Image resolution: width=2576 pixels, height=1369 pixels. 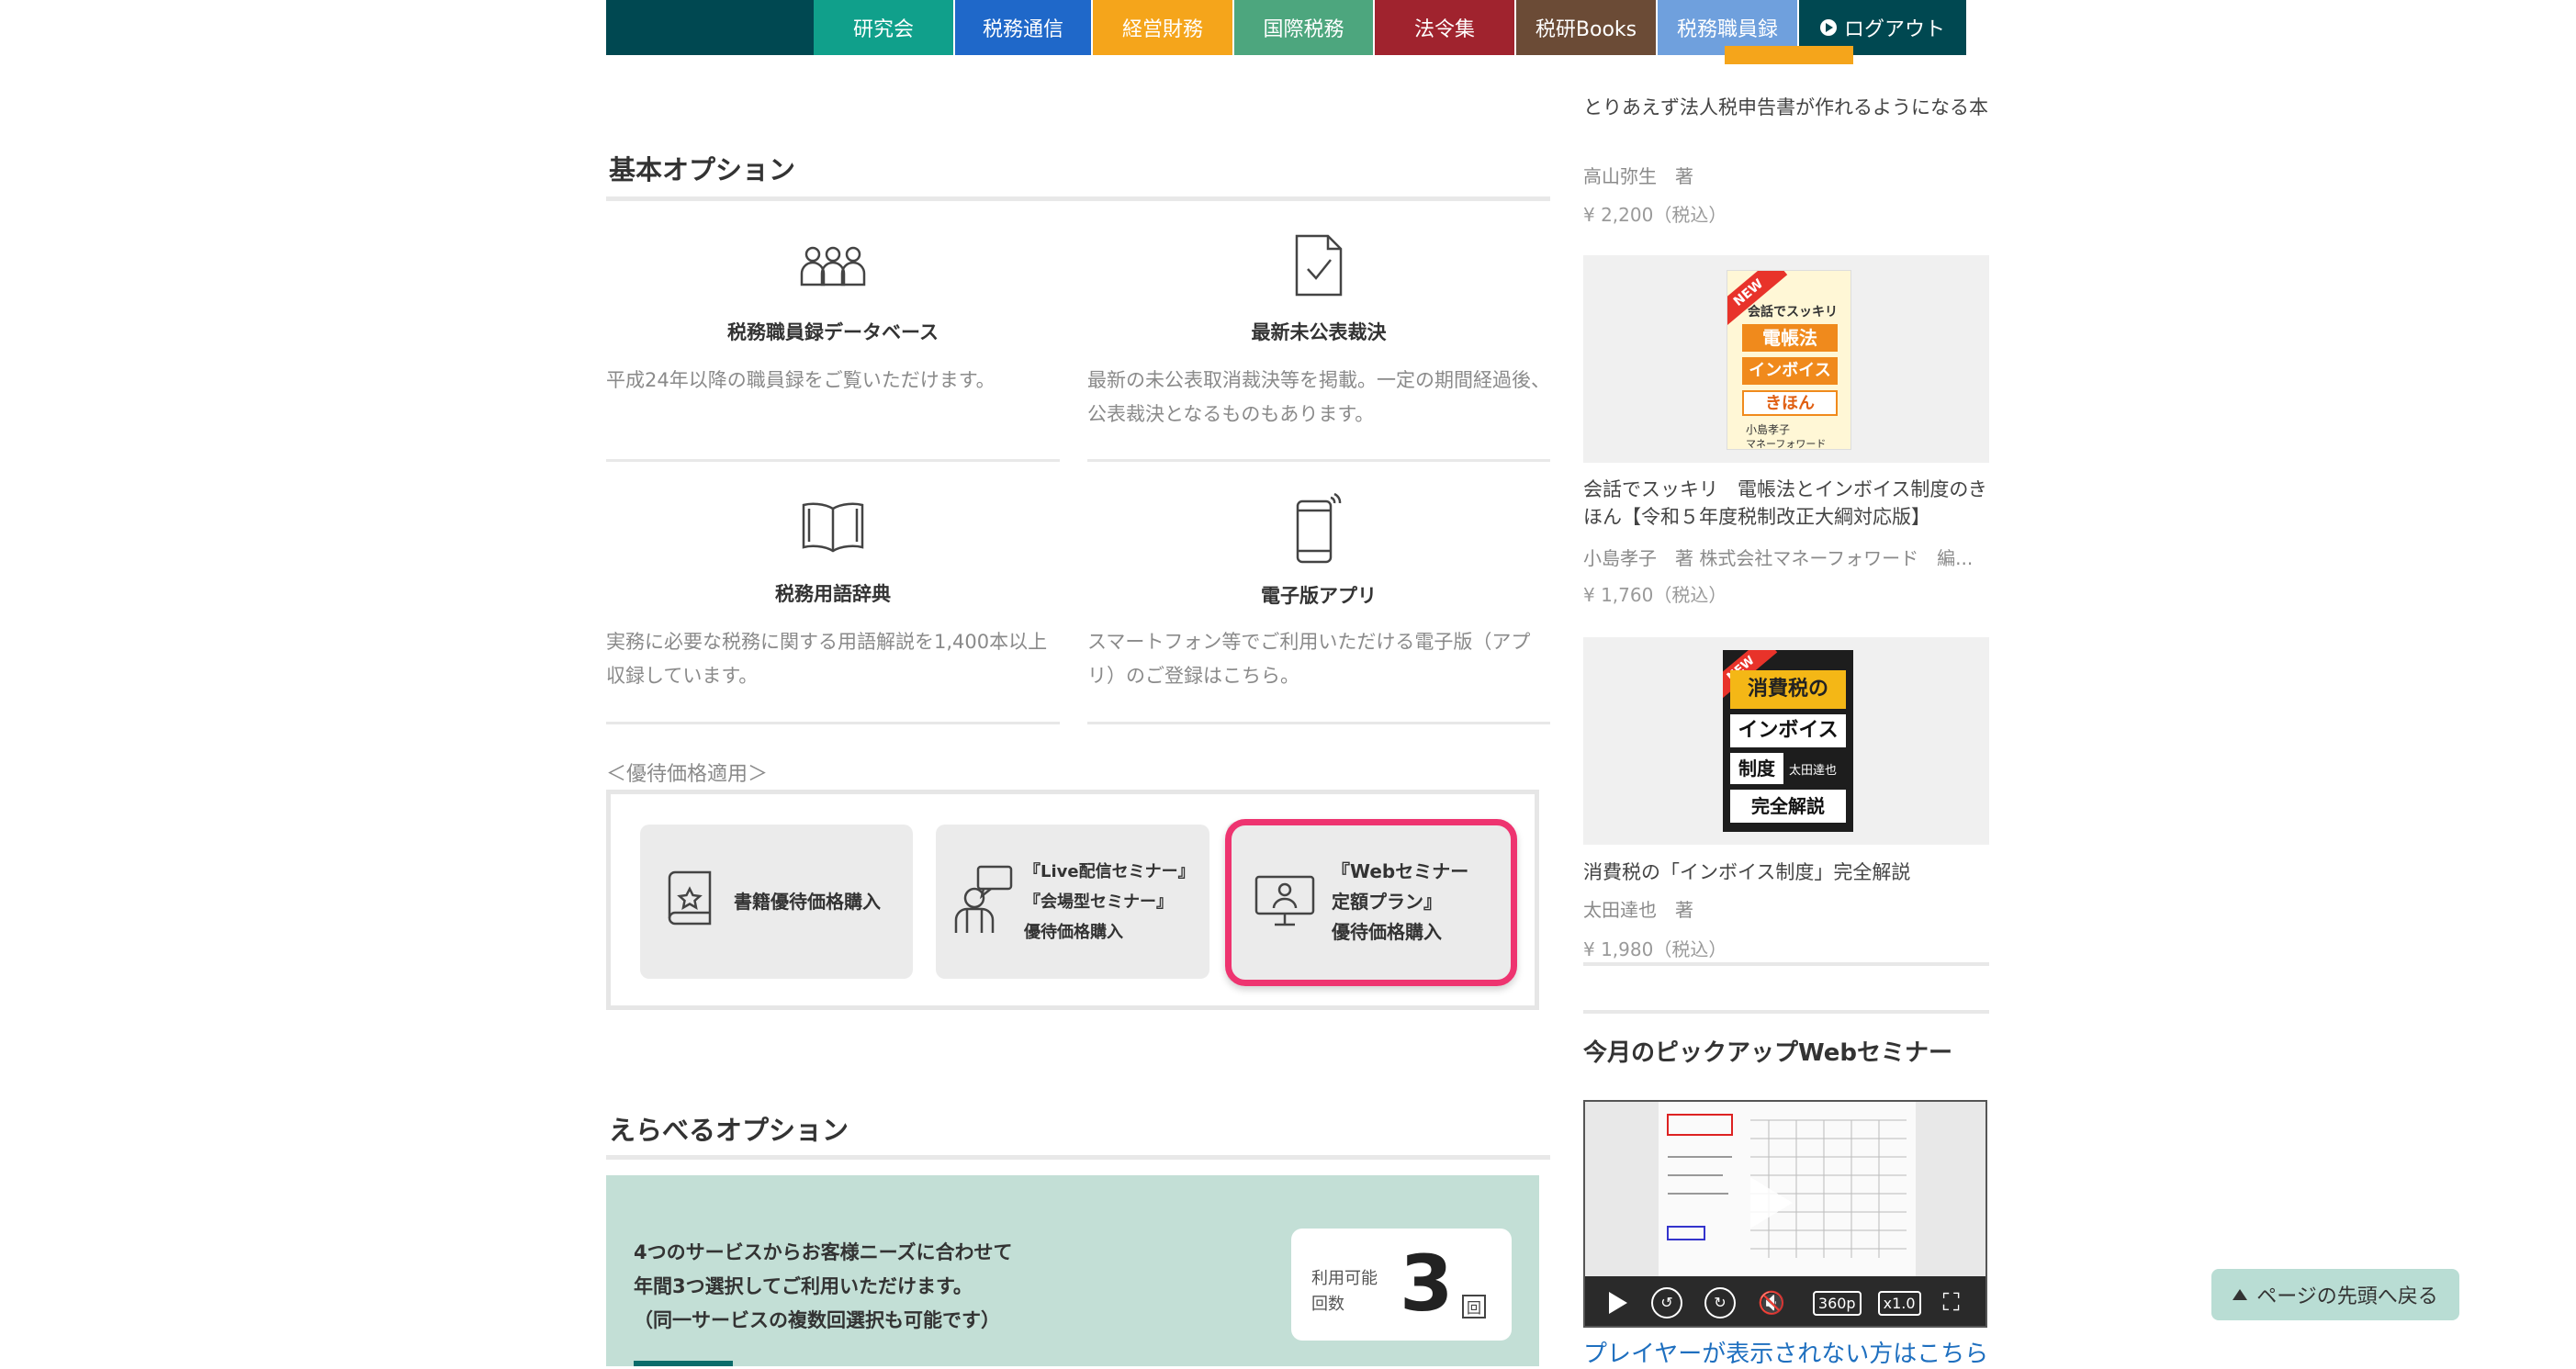 I want to click on document-check-icon, so click(x=1318, y=265).